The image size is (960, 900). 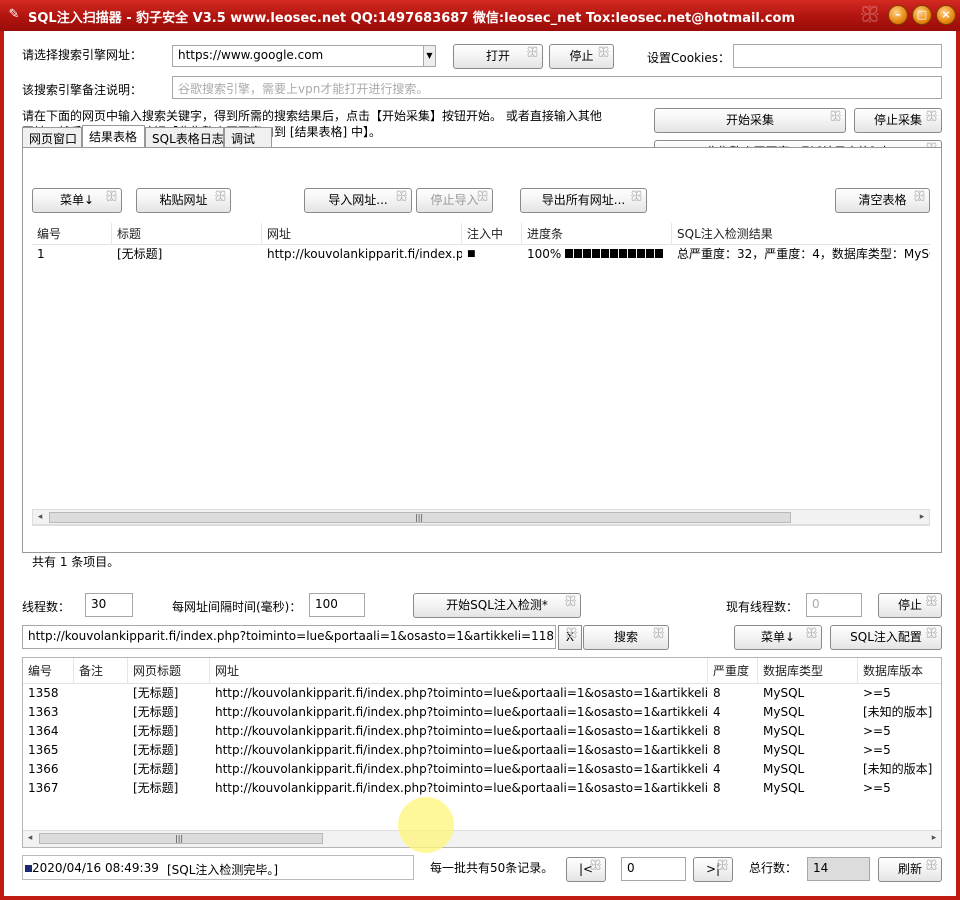 I want to click on sql-config-button: SQL注入配置, so click(x=886, y=637).